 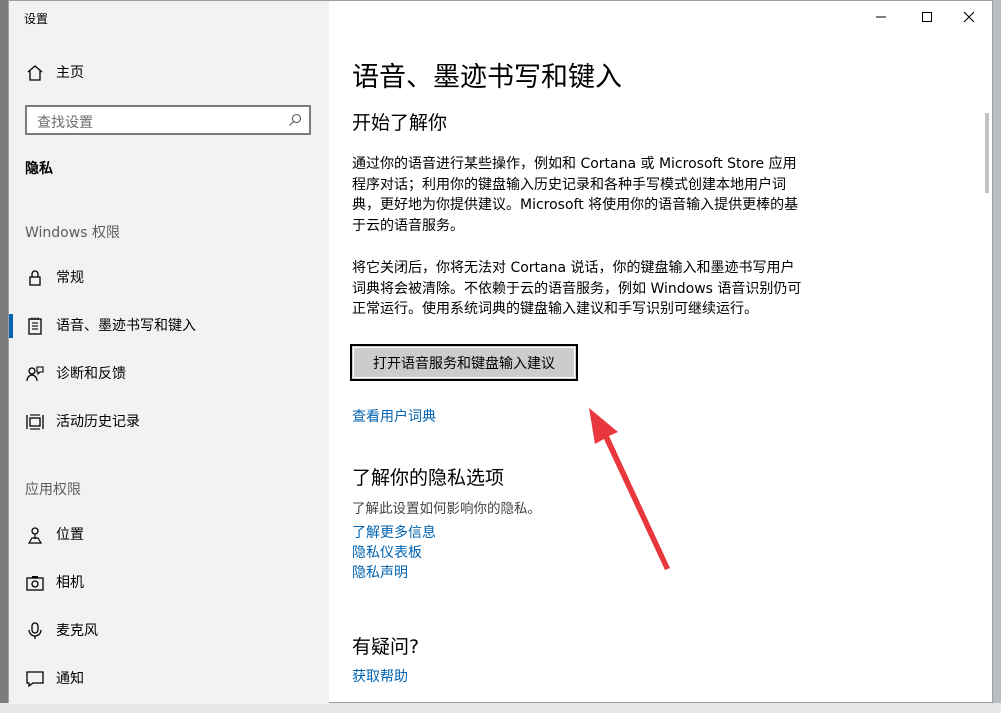 I want to click on sidebar-item-location: 位置, so click(x=169, y=535).